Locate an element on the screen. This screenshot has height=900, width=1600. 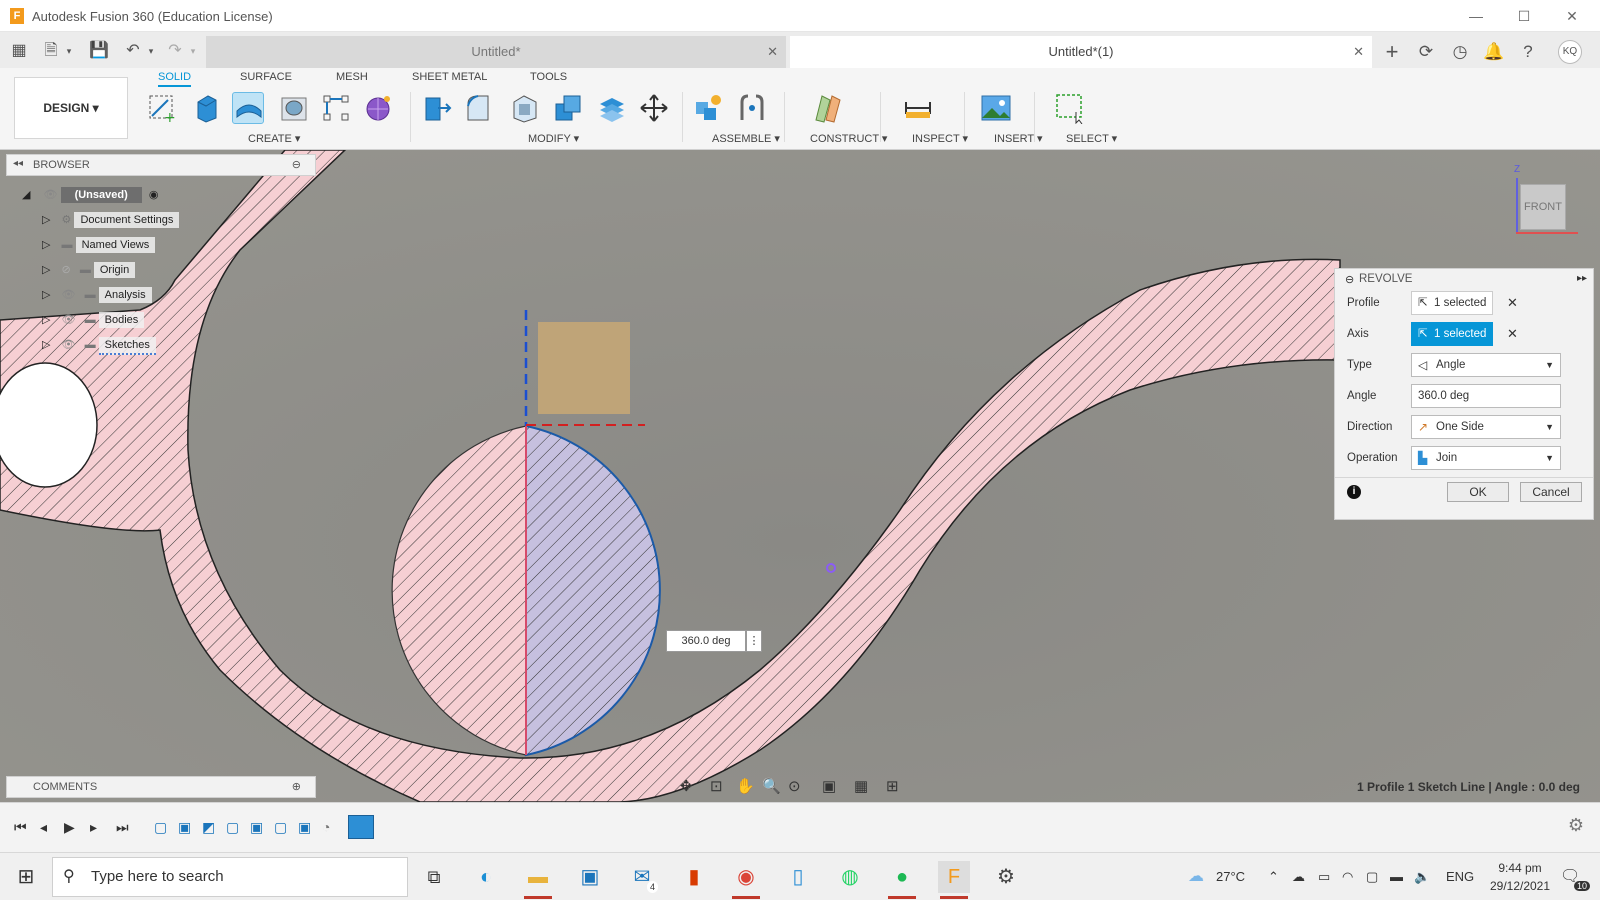
collapse-browser-icon: ◂◂ is located at coordinates (18, 163).